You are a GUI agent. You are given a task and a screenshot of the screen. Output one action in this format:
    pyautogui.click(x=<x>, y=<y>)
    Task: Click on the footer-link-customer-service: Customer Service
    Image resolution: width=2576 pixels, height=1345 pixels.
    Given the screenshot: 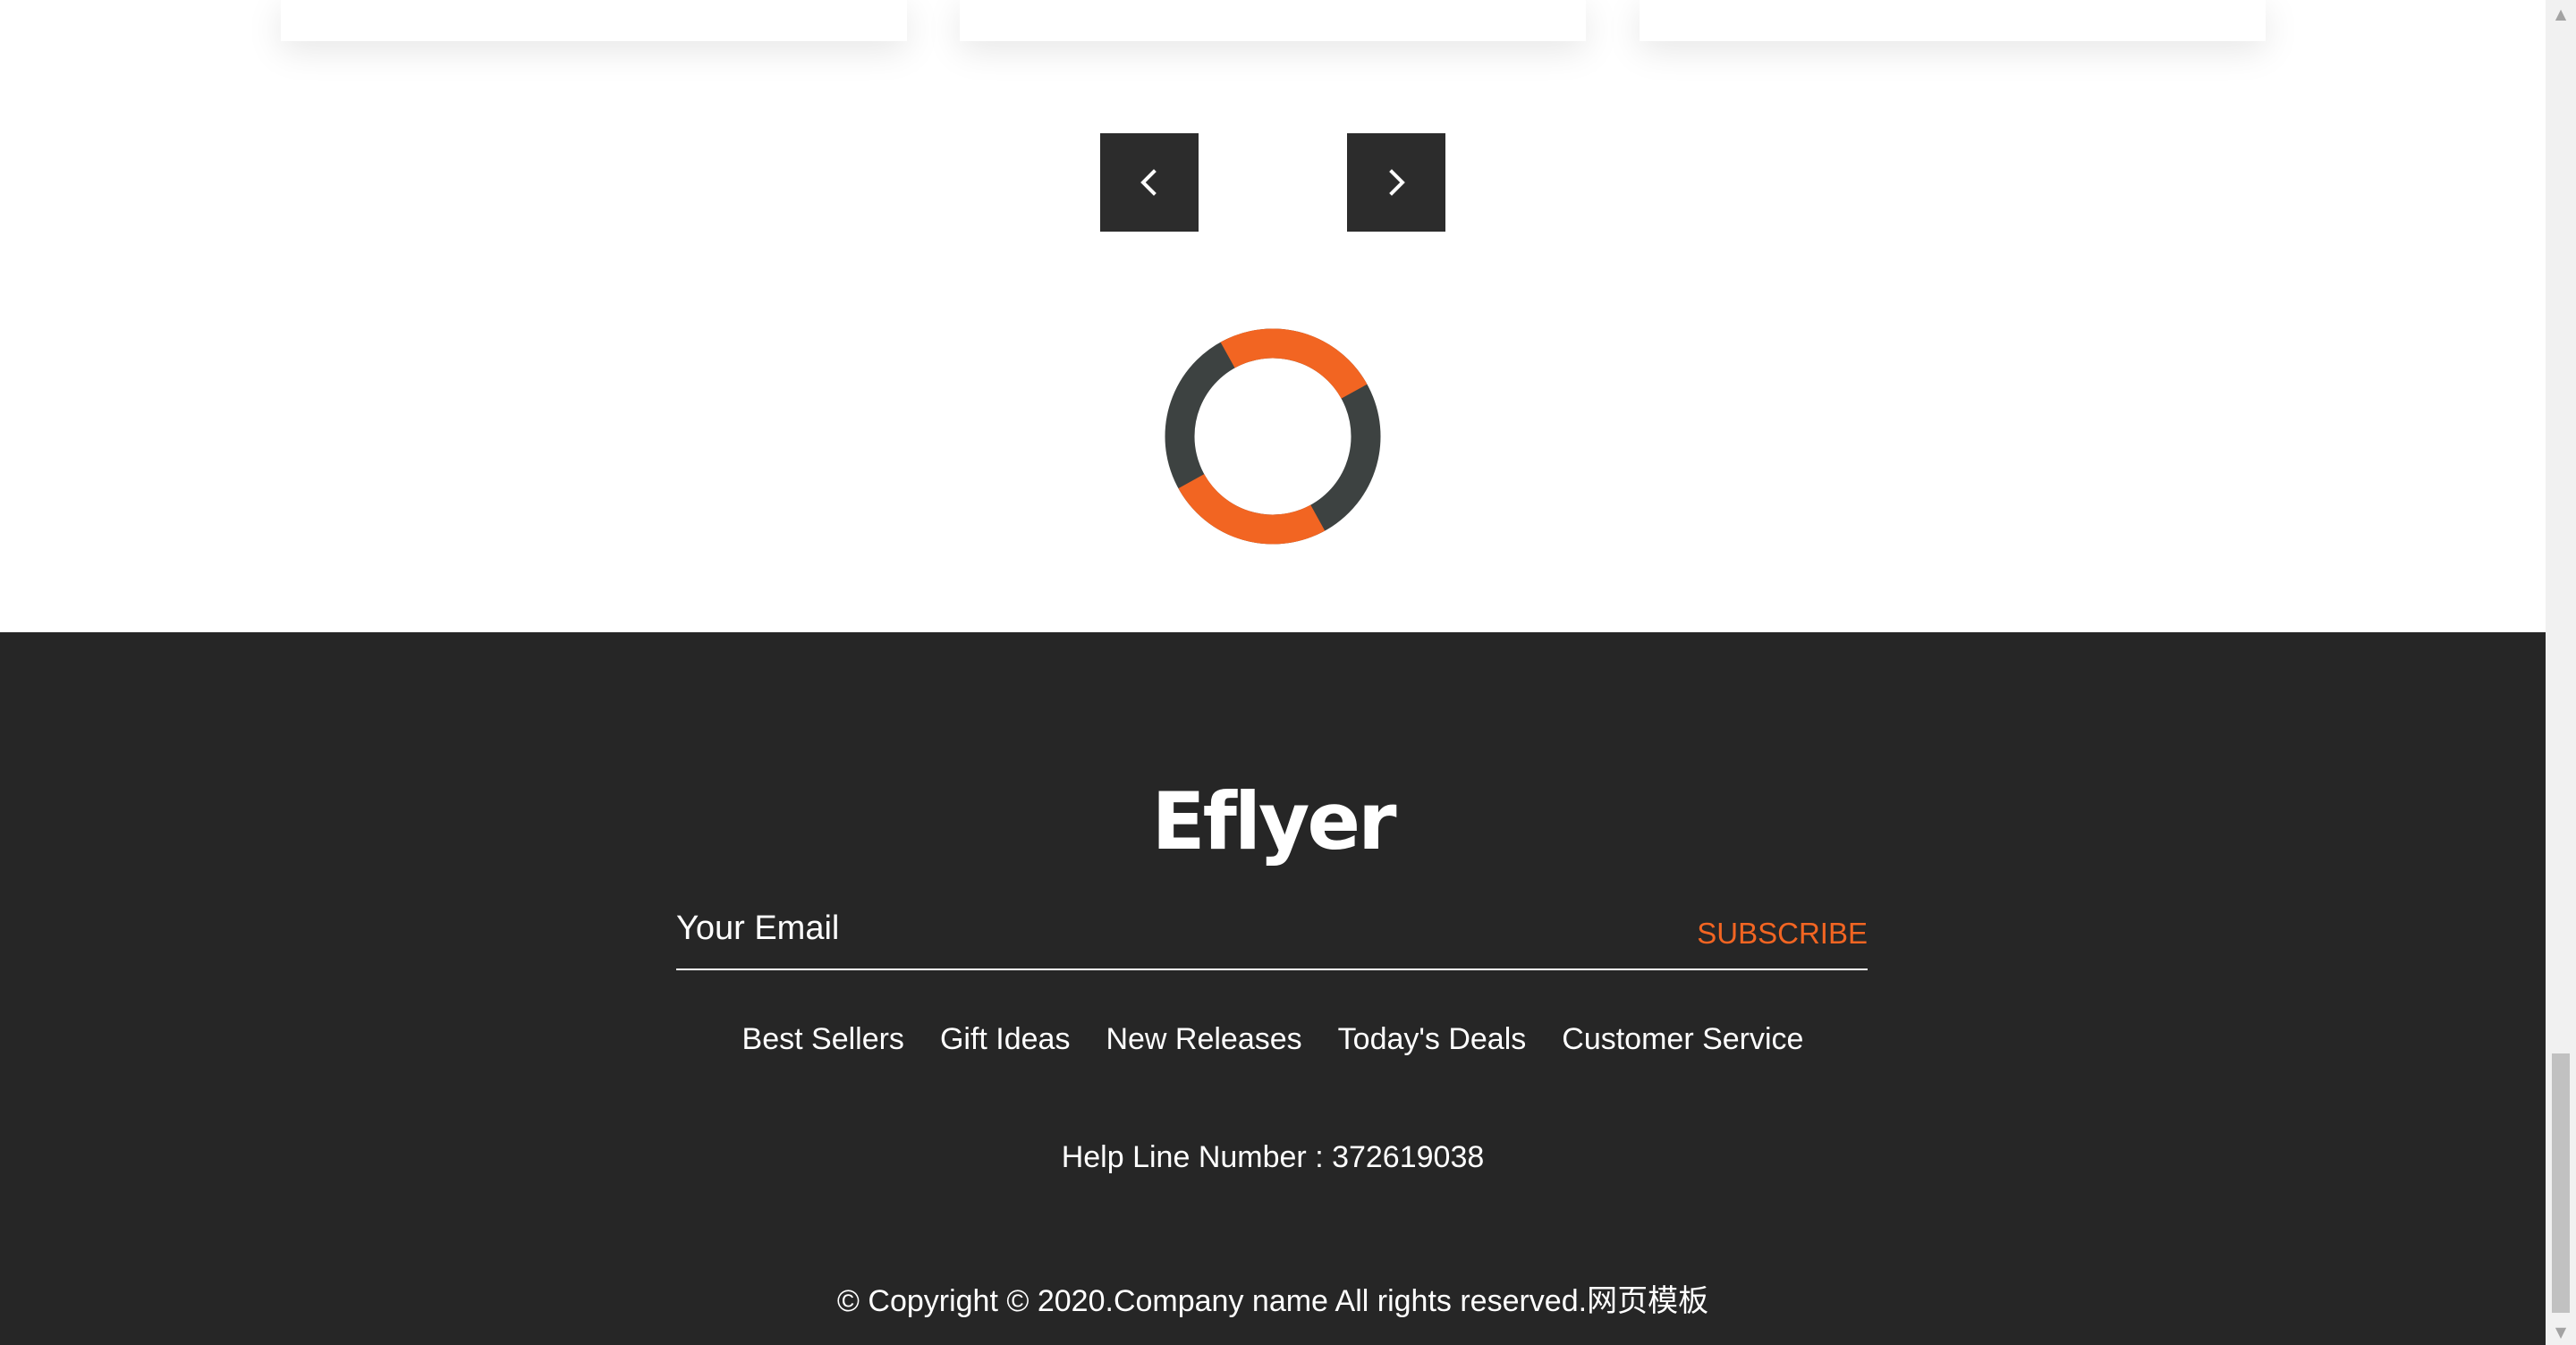 What is the action you would take?
    pyautogui.click(x=1682, y=1039)
    